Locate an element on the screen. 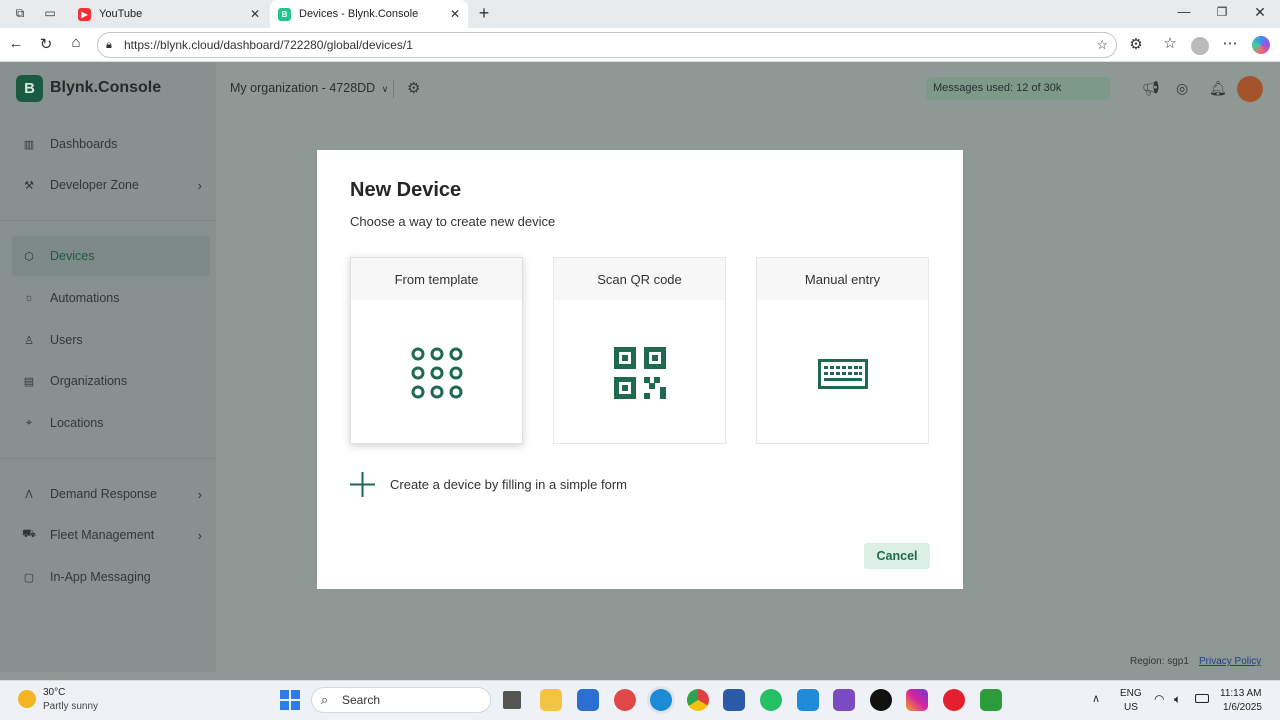 The height and width of the screenshot is (720, 1280). more-icon: ⋯ is located at coordinates (1230, 43).